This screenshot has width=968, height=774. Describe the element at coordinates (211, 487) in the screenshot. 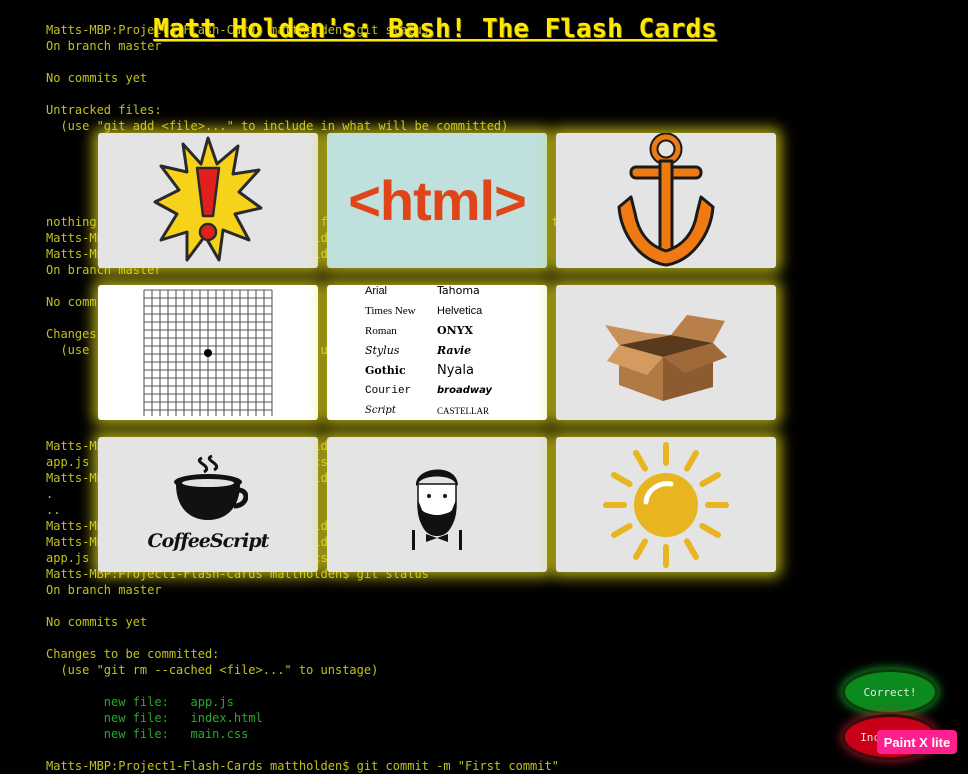

I see `coffee-cup-icon` at that location.